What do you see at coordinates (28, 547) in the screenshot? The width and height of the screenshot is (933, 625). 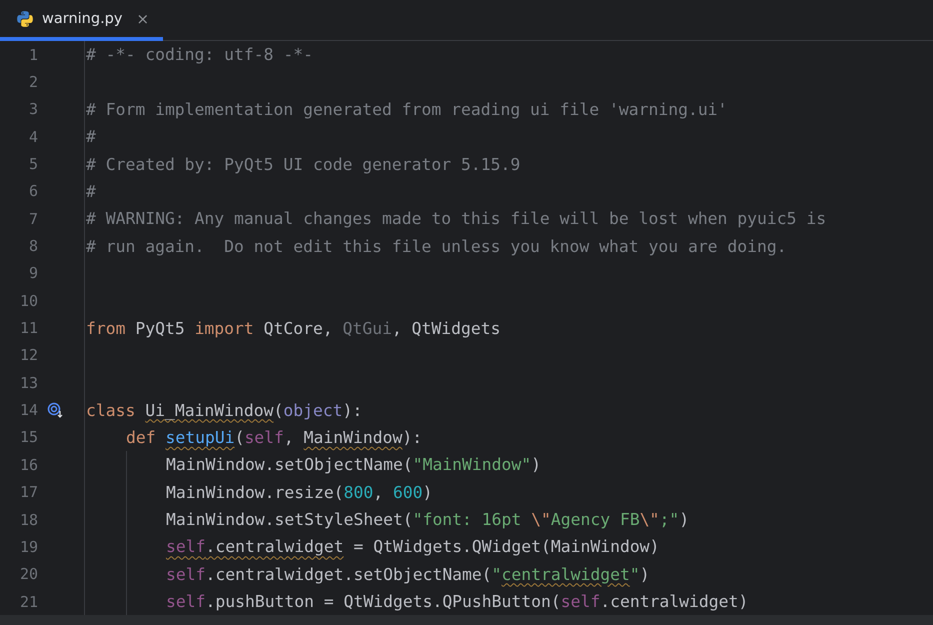 I see `line-number: 19` at bounding box center [28, 547].